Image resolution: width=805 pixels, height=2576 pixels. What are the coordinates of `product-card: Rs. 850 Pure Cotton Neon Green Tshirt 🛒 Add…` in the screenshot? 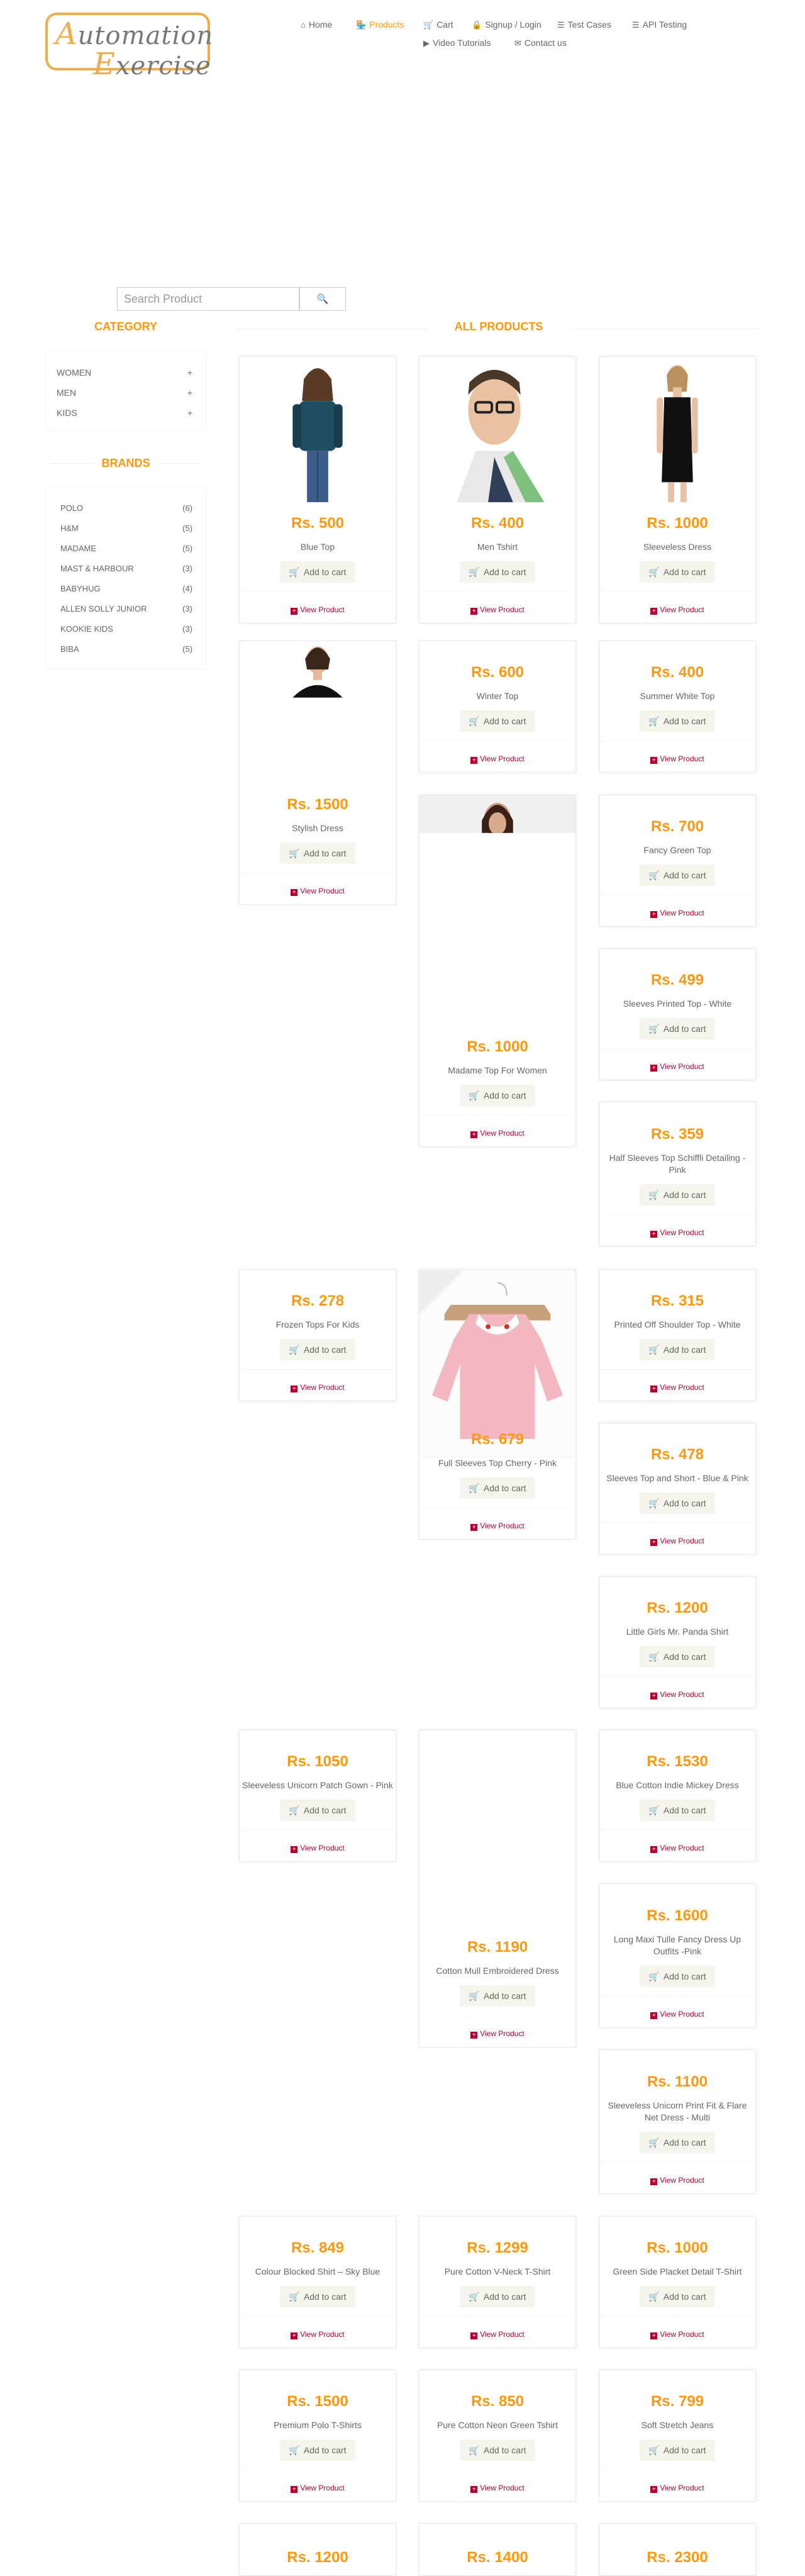 It's located at (497, 2436).